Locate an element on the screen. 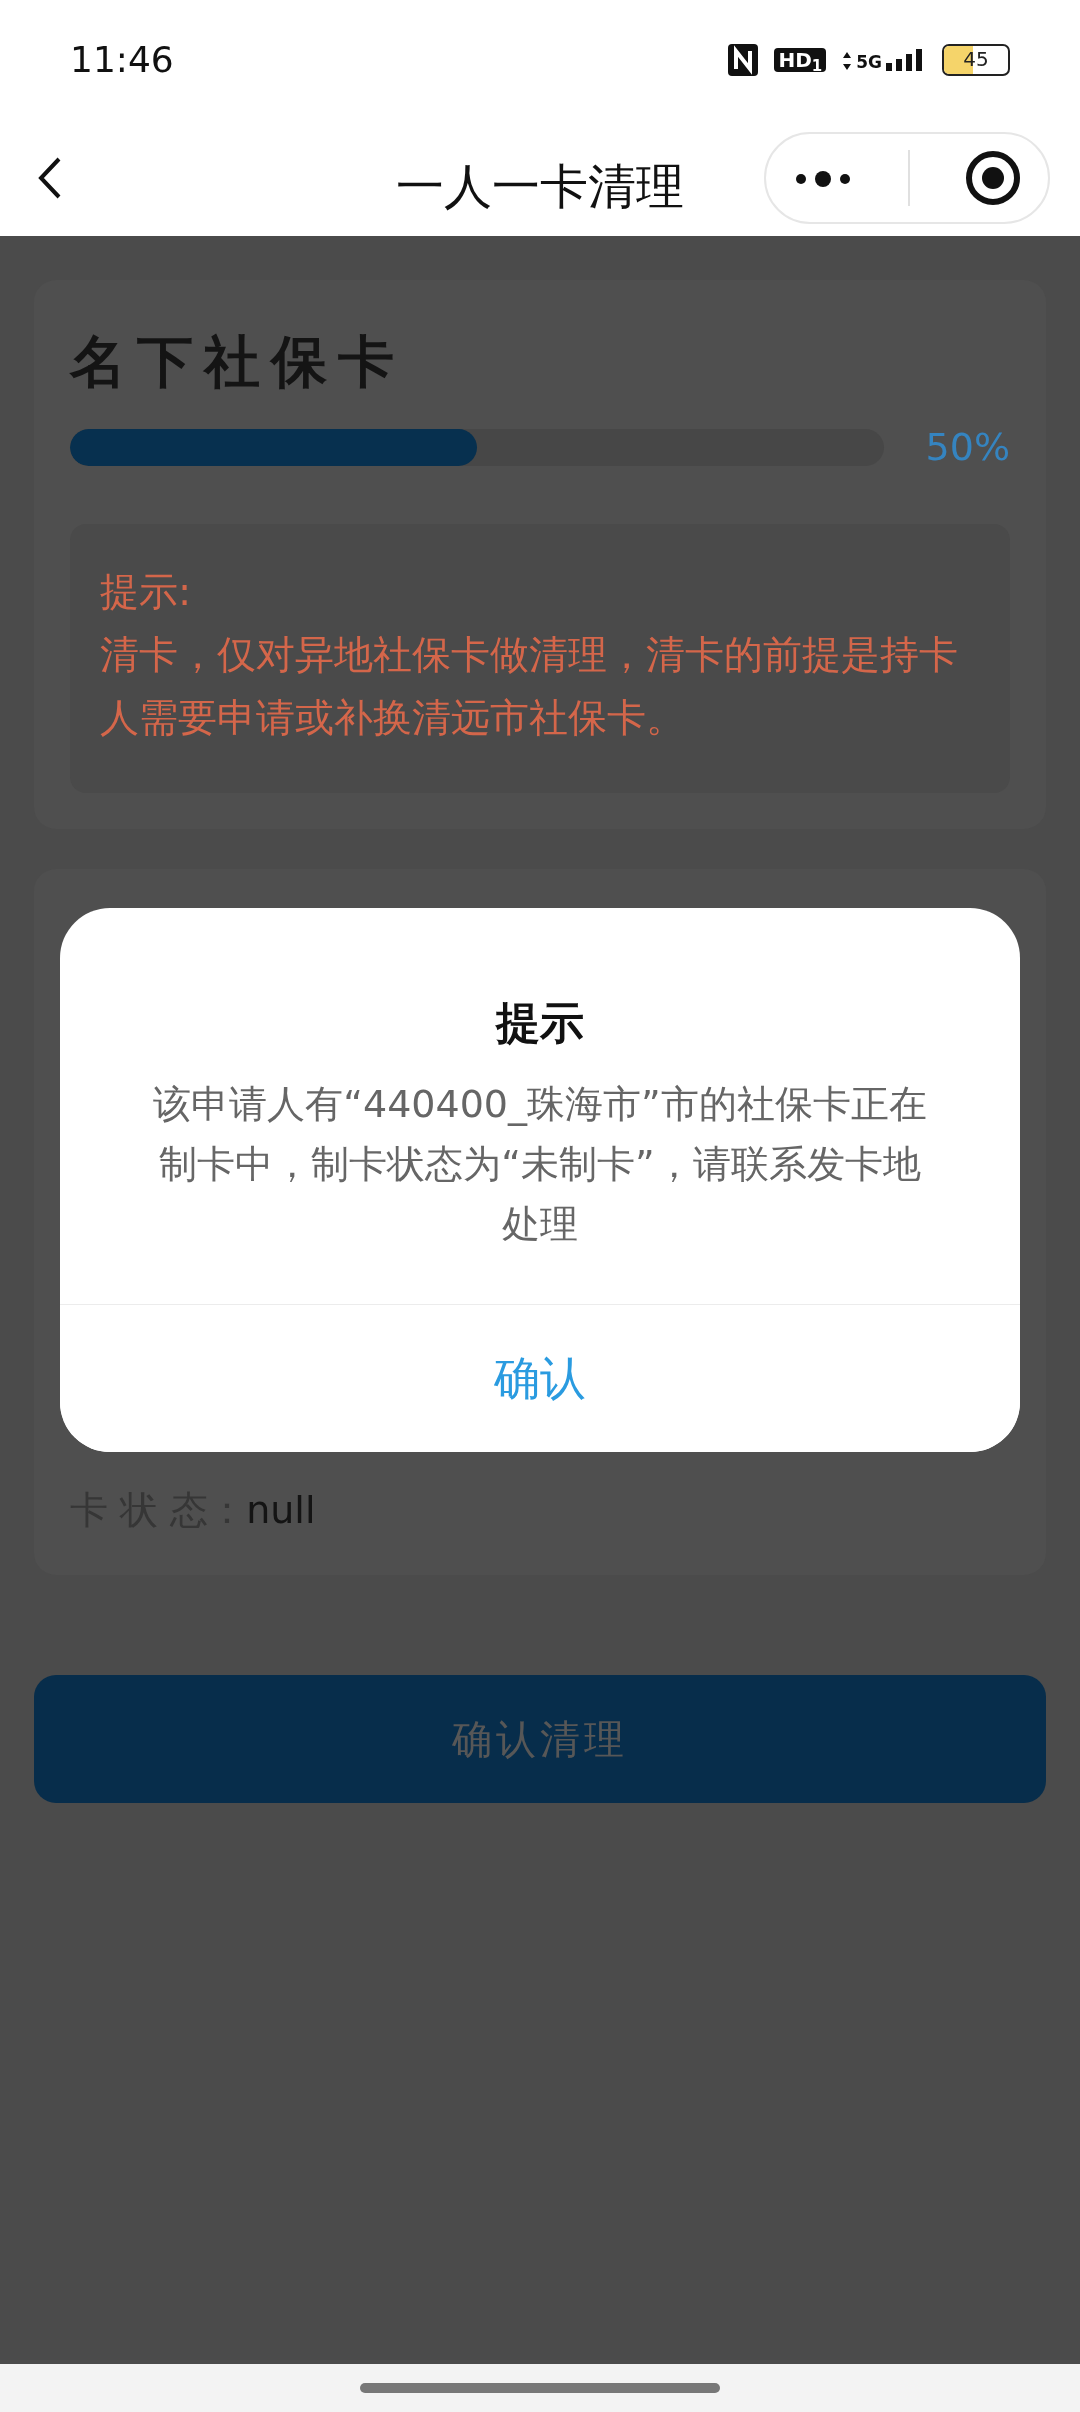  dialog-message: 该申请人有“440400_珠海市”市的社保卡正在制卡中，制卡状态为“未制卡”，请联系发卡地处理 is located at coordinates (540, 1164).